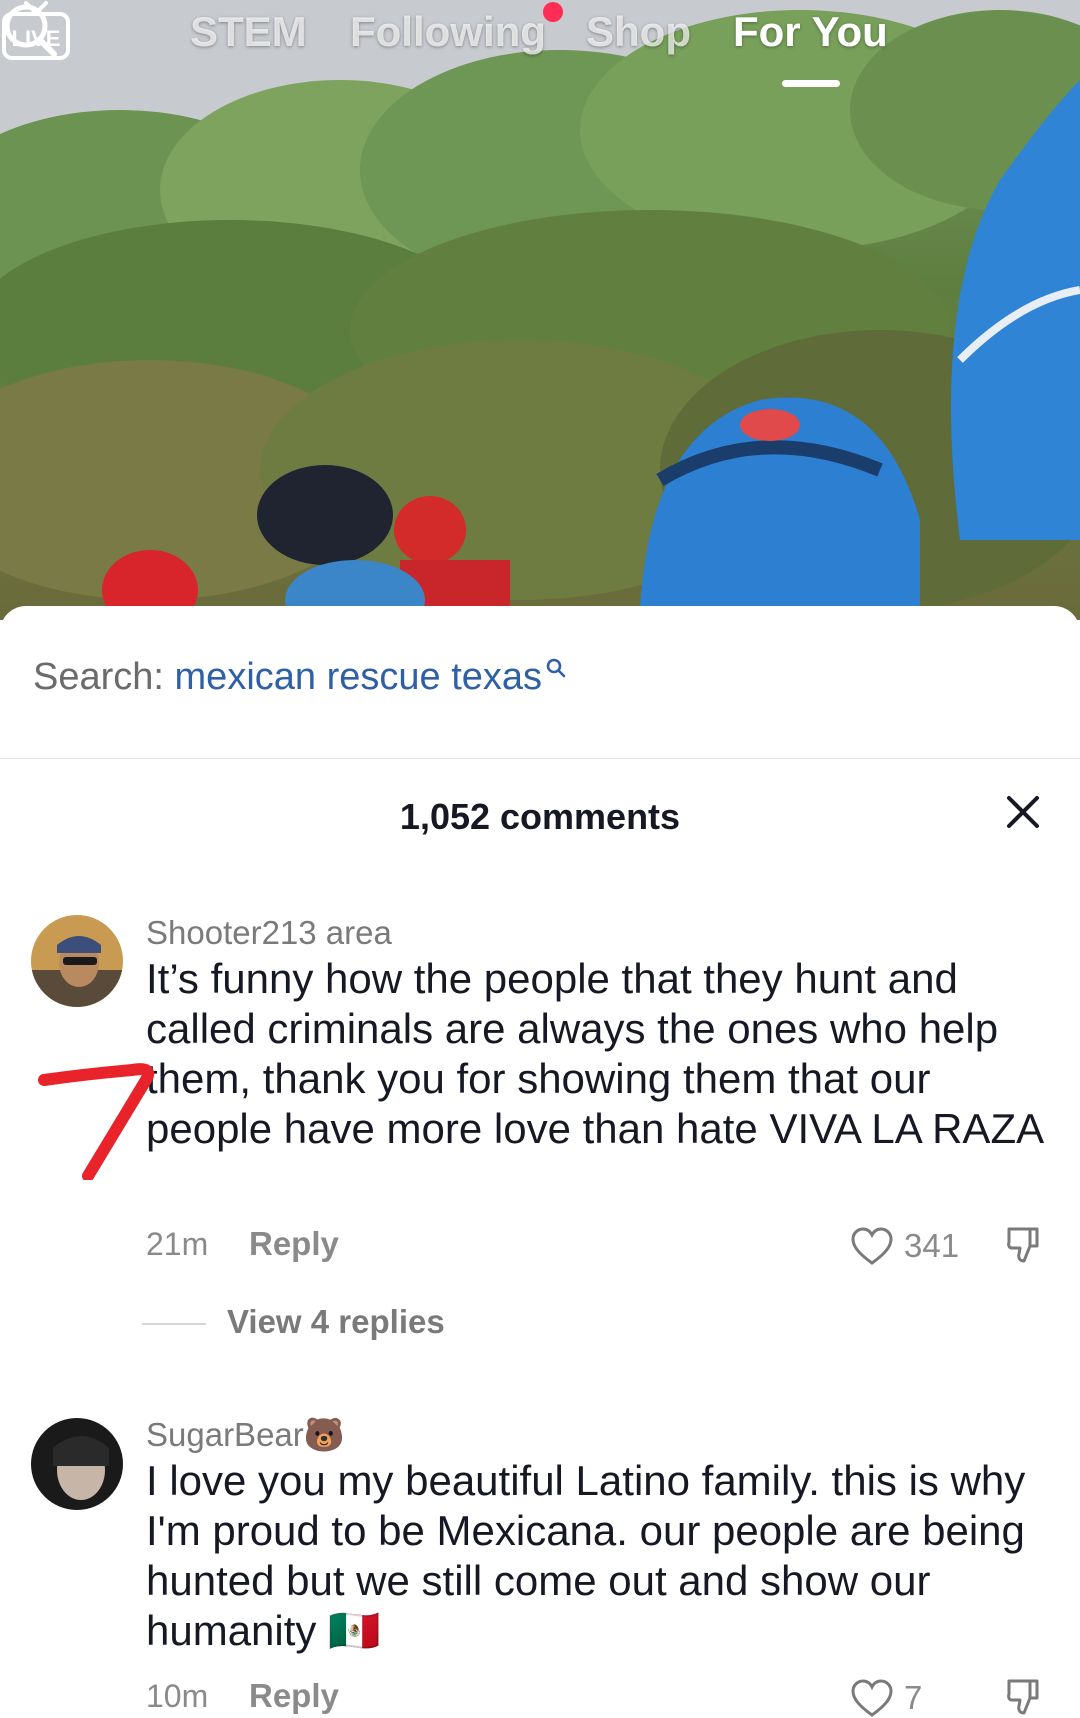 This screenshot has width=1080, height=1718. Describe the element at coordinates (540, 816) in the screenshot. I see `comments-count-title: 1,052 comments` at that location.